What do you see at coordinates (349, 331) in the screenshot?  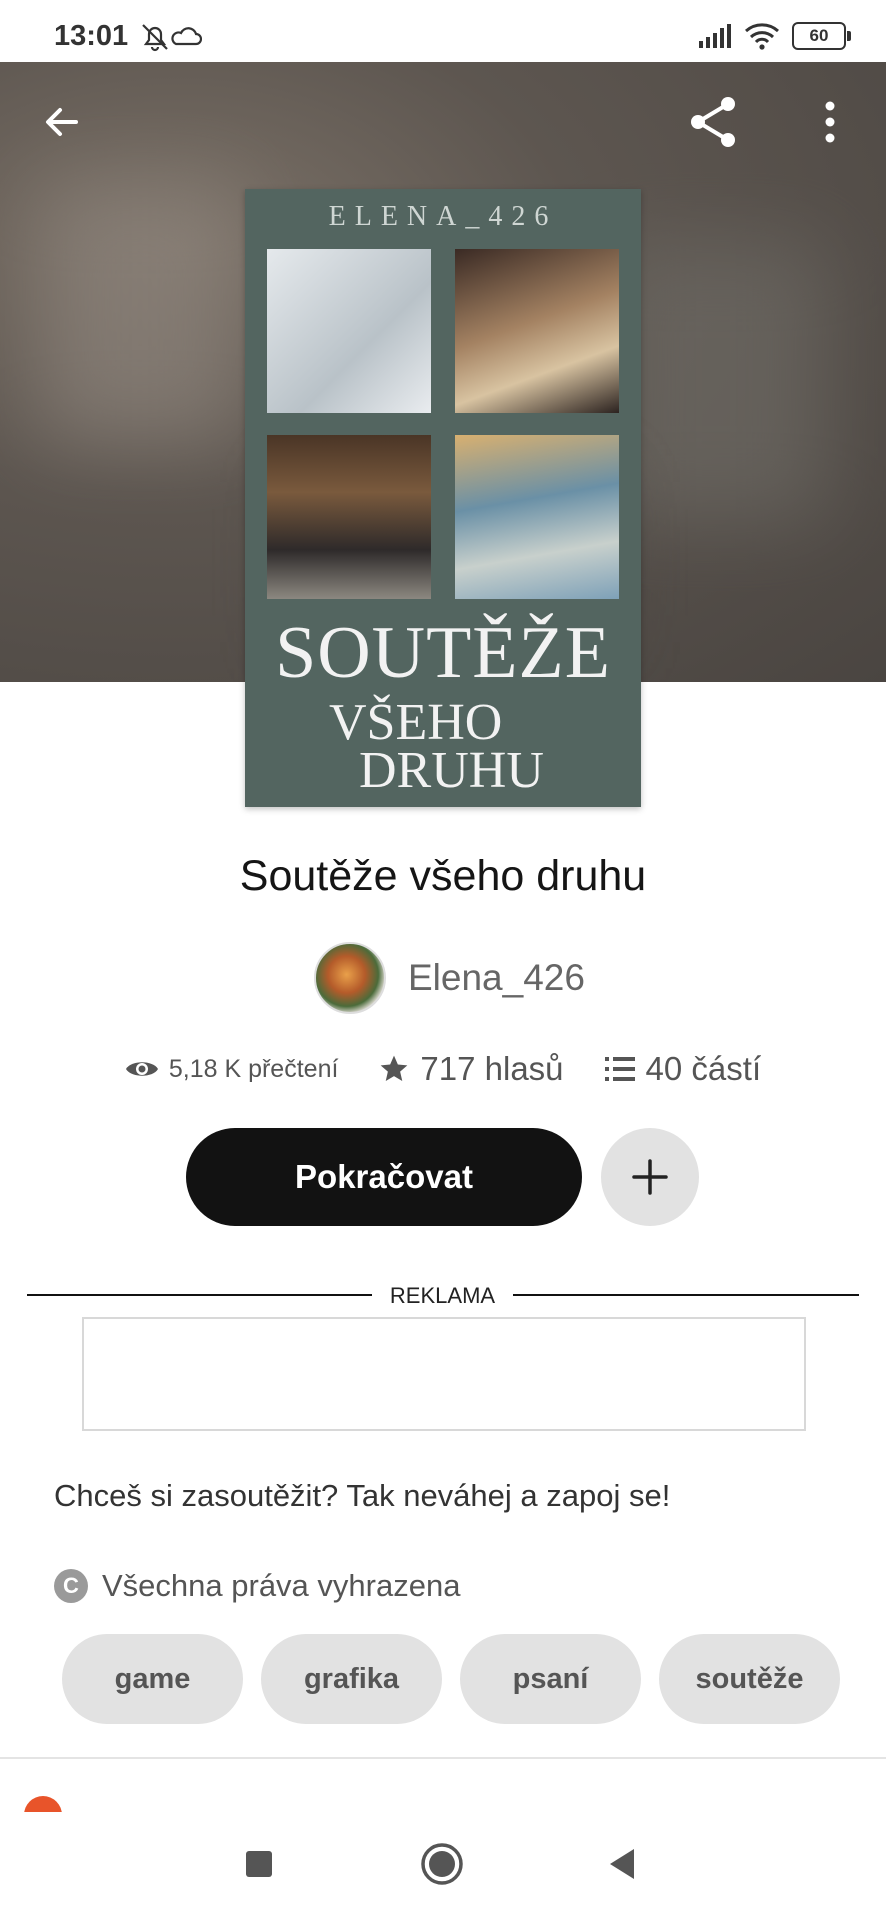 I see `cover-photo-camera` at bounding box center [349, 331].